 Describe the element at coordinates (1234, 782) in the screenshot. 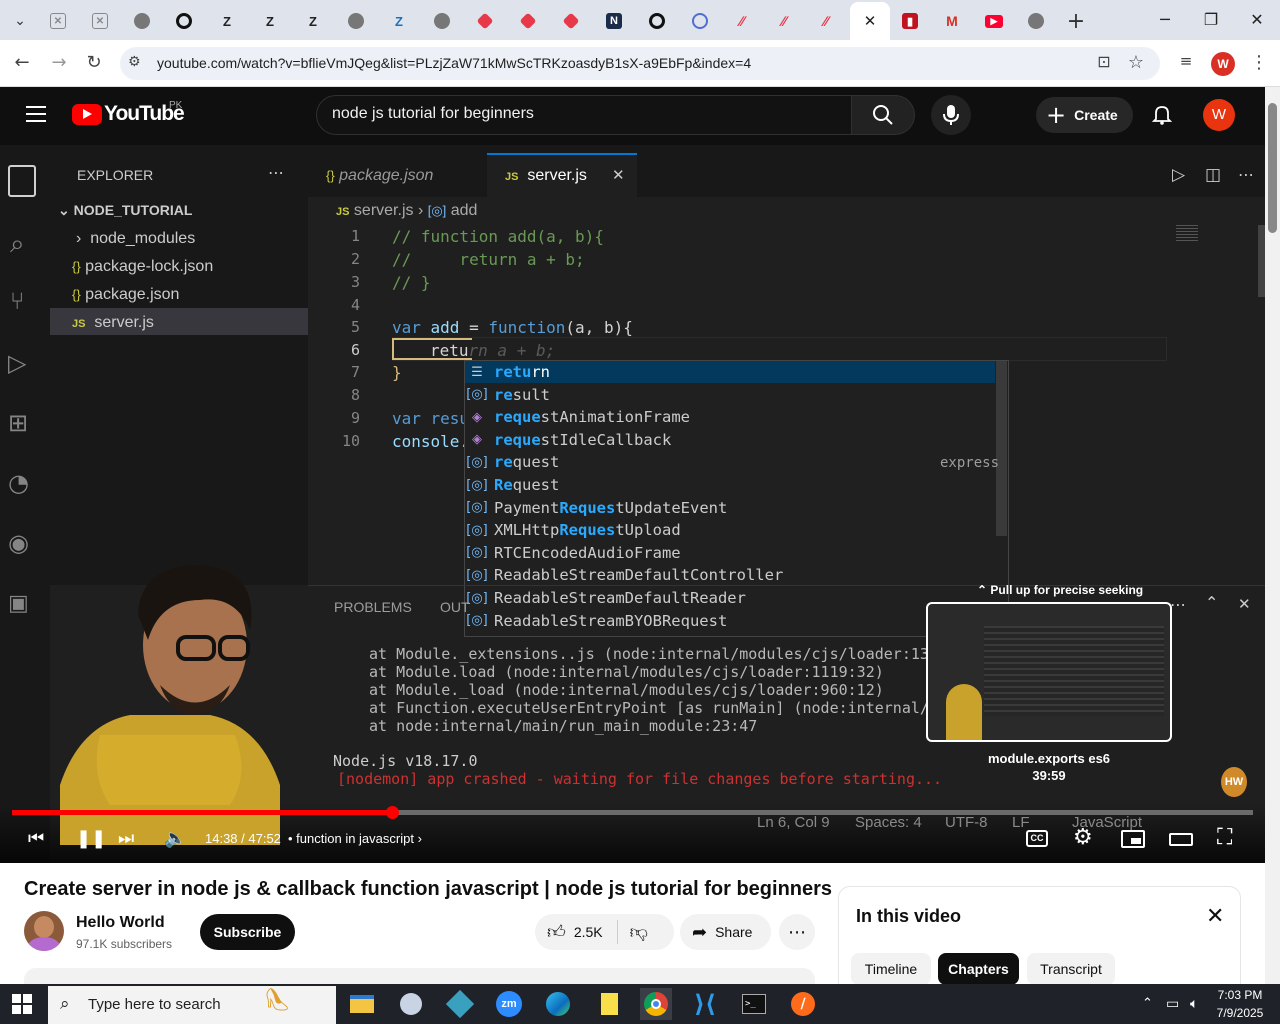

I see `channel-watermark: HW` at that location.